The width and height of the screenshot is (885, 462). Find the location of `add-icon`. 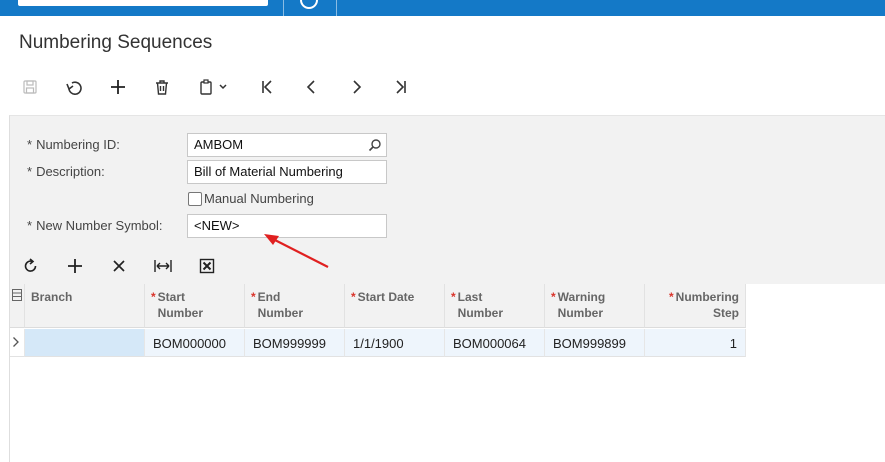

add-icon is located at coordinates (118, 87).